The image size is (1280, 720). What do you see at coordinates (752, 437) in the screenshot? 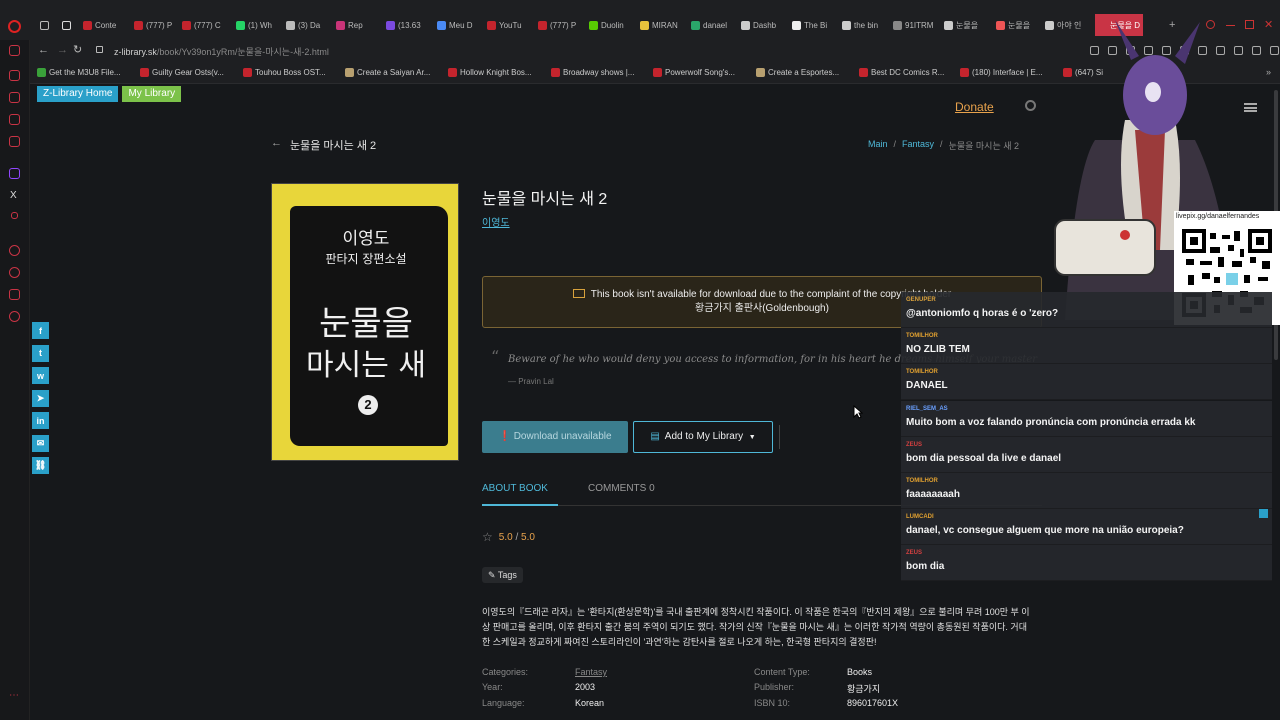
I see `chevron-down-icon: ▼` at bounding box center [752, 437].